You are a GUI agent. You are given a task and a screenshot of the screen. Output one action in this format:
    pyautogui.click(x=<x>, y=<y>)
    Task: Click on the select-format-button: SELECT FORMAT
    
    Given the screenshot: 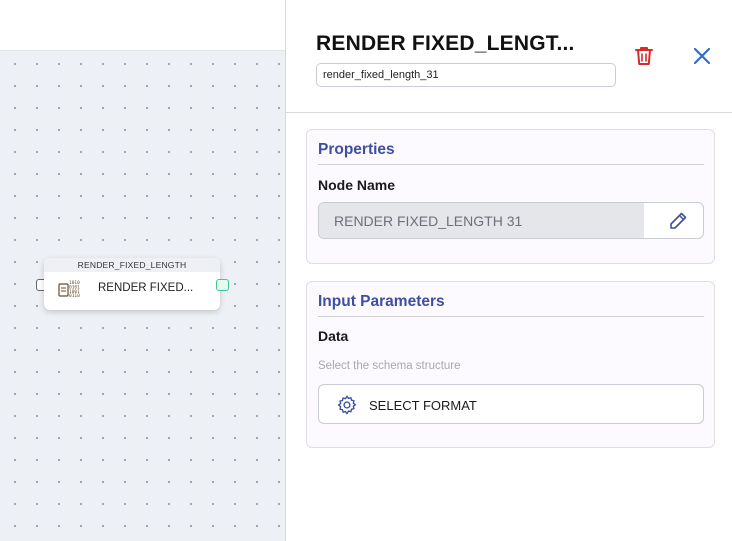 What is the action you would take?
    pyautogui.click(x=511, y=404)
    